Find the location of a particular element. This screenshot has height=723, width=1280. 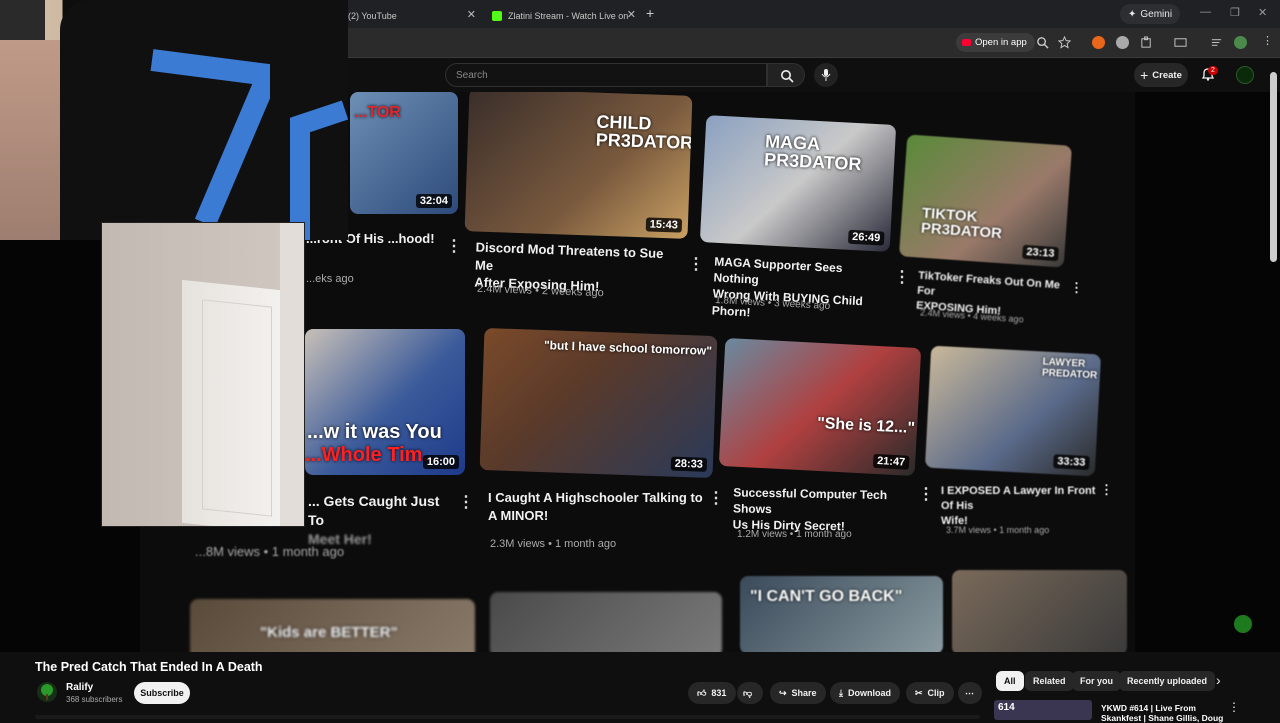

zoom-icon is located at coordinates (1042, 42).